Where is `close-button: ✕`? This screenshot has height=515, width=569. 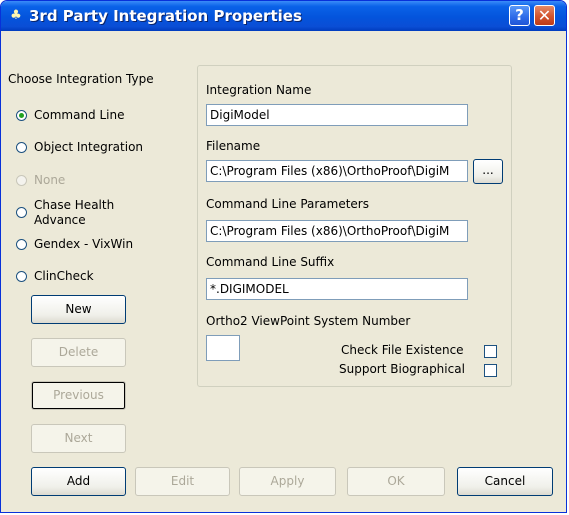
close-button: ✕ is located at coordinates (544, 15).